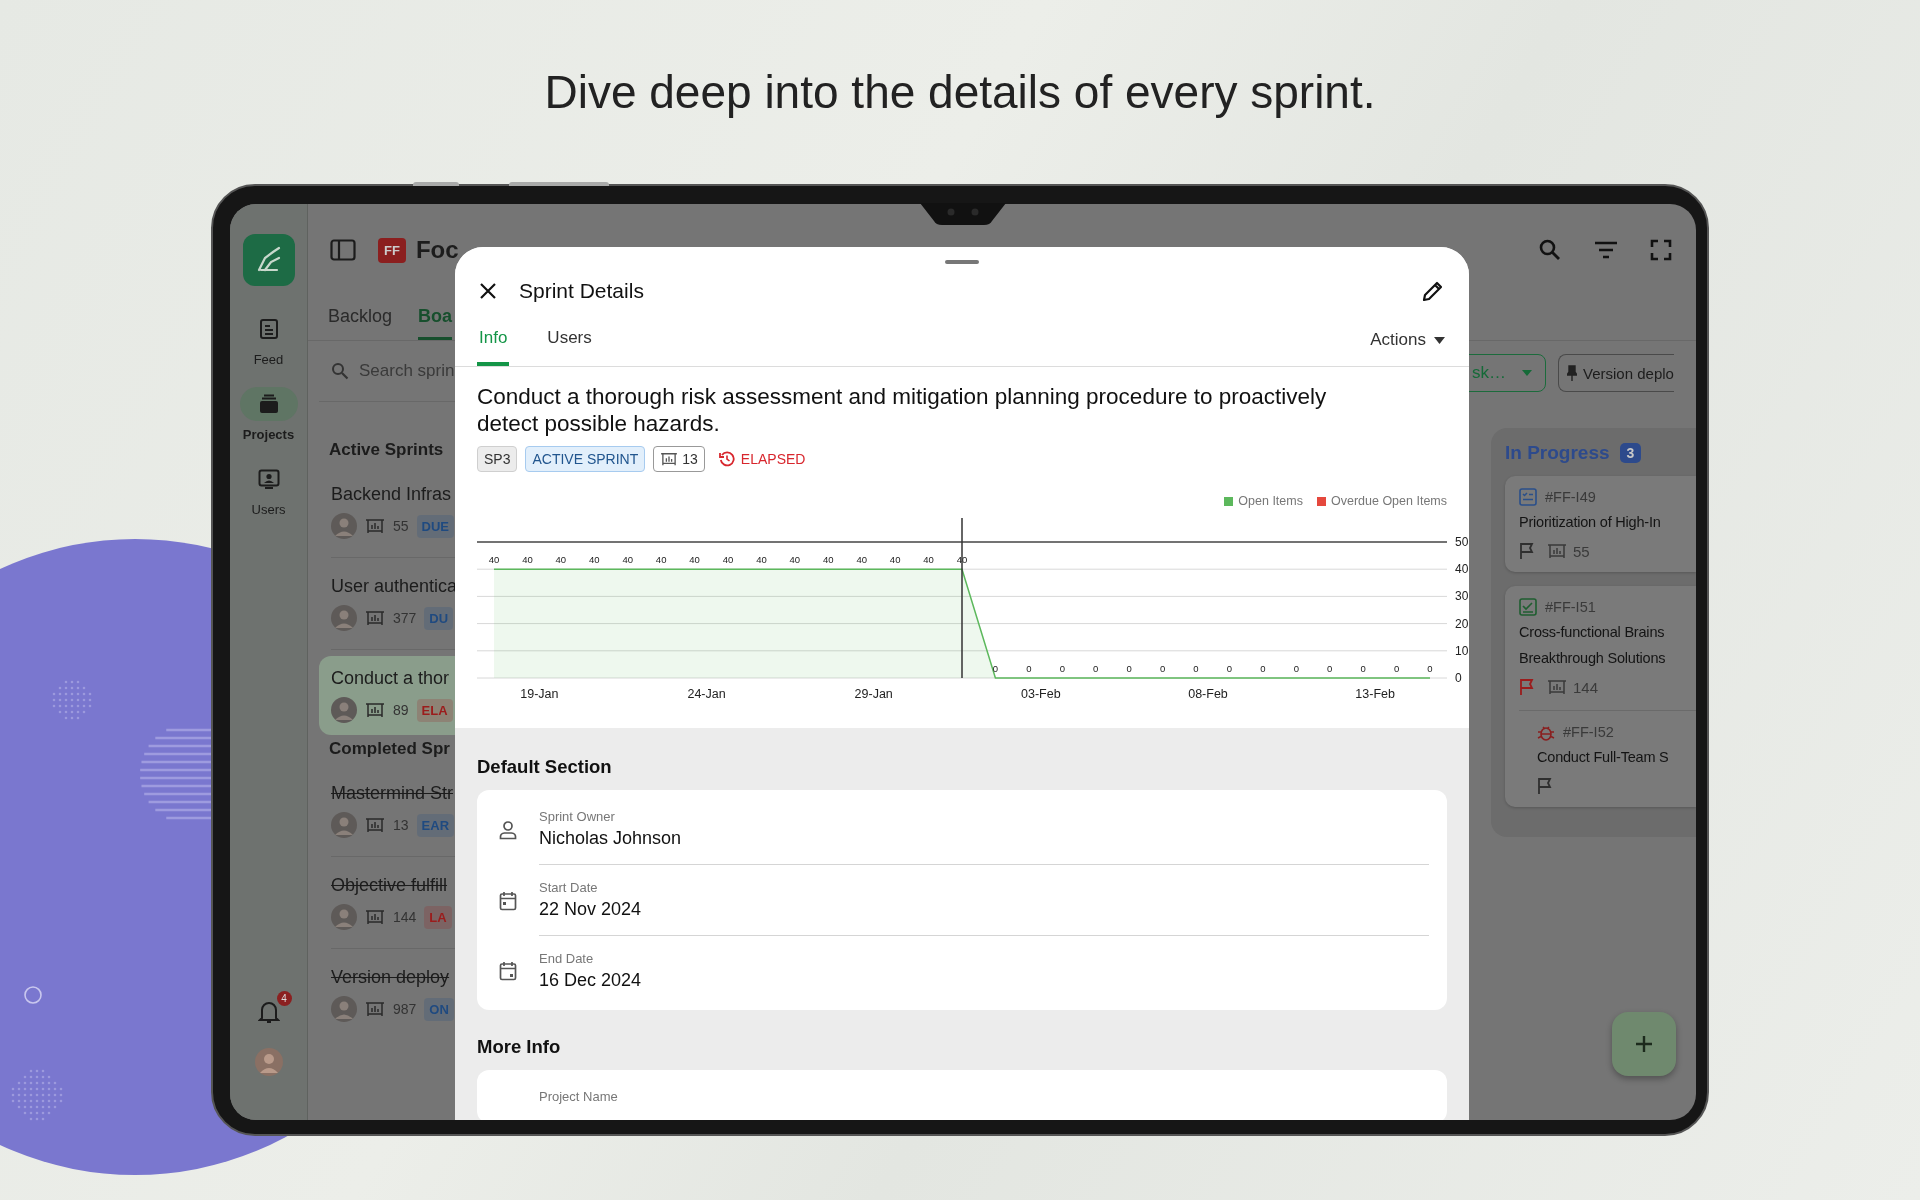 This screenshot has width=1920, height=1200. Describe the element at coordinates (405, 618) in the screenshot. I see `item-count: 377` at that location.